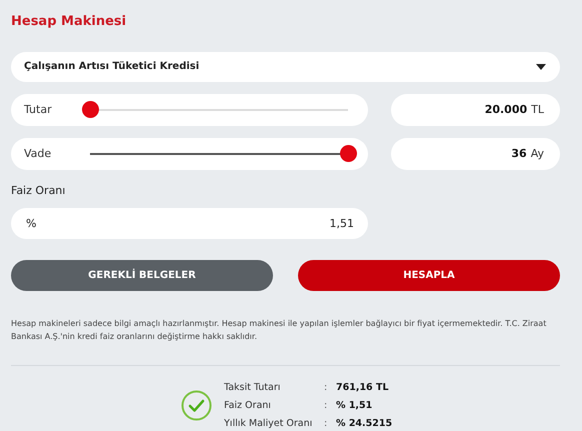 This screenshot has height=431, width=582. Describe the element at coordinates (363, 388) in the screenshot. I see `result-value: 761,16 TL` at that location.